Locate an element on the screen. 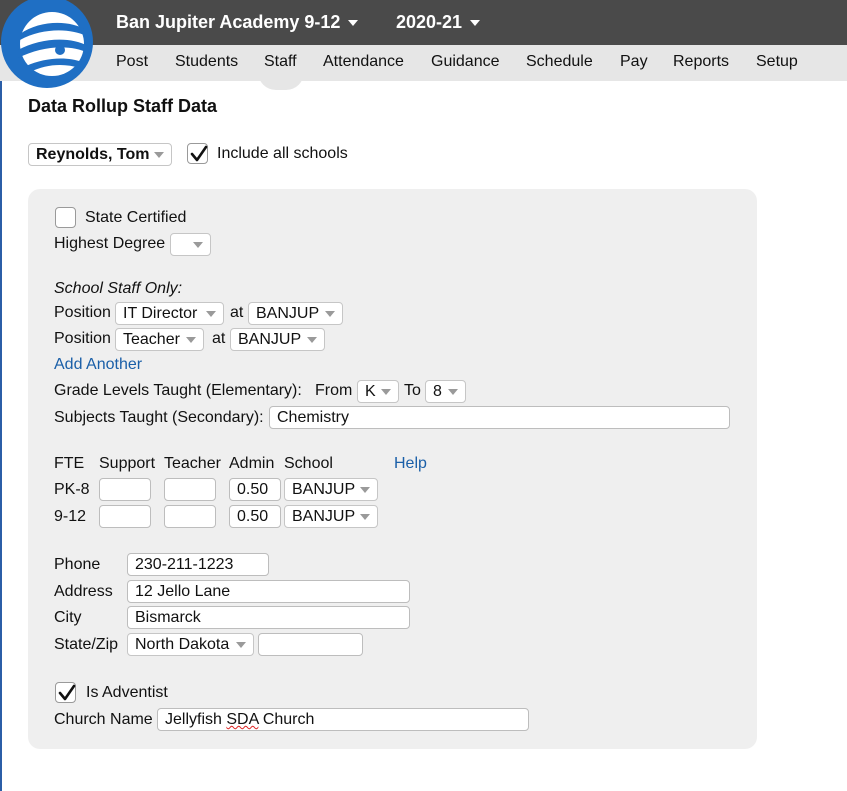 The width and height of the screenshot is (847, 791). nav-pay: Pay is located at coordinates (634, 62).